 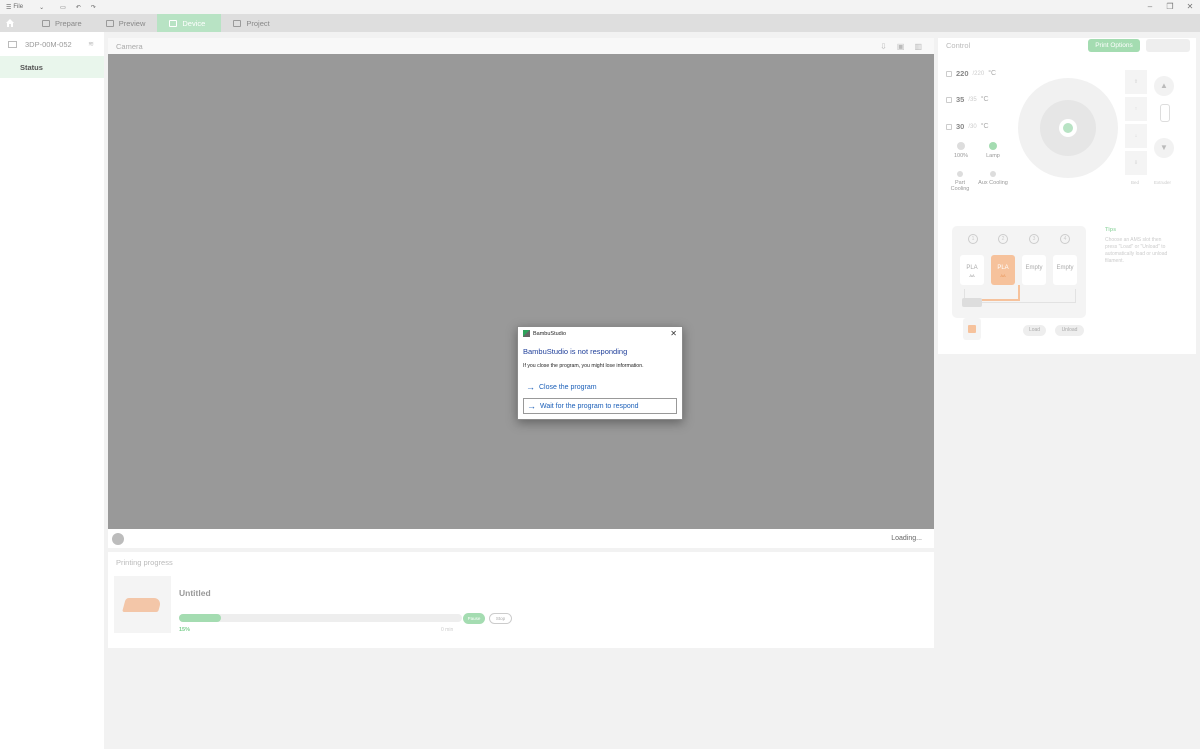 What do you see at coordinates (1164, 86) in the screenshot?
I see `extrude-up-button: ▲` at bounding box center [1164, 86].